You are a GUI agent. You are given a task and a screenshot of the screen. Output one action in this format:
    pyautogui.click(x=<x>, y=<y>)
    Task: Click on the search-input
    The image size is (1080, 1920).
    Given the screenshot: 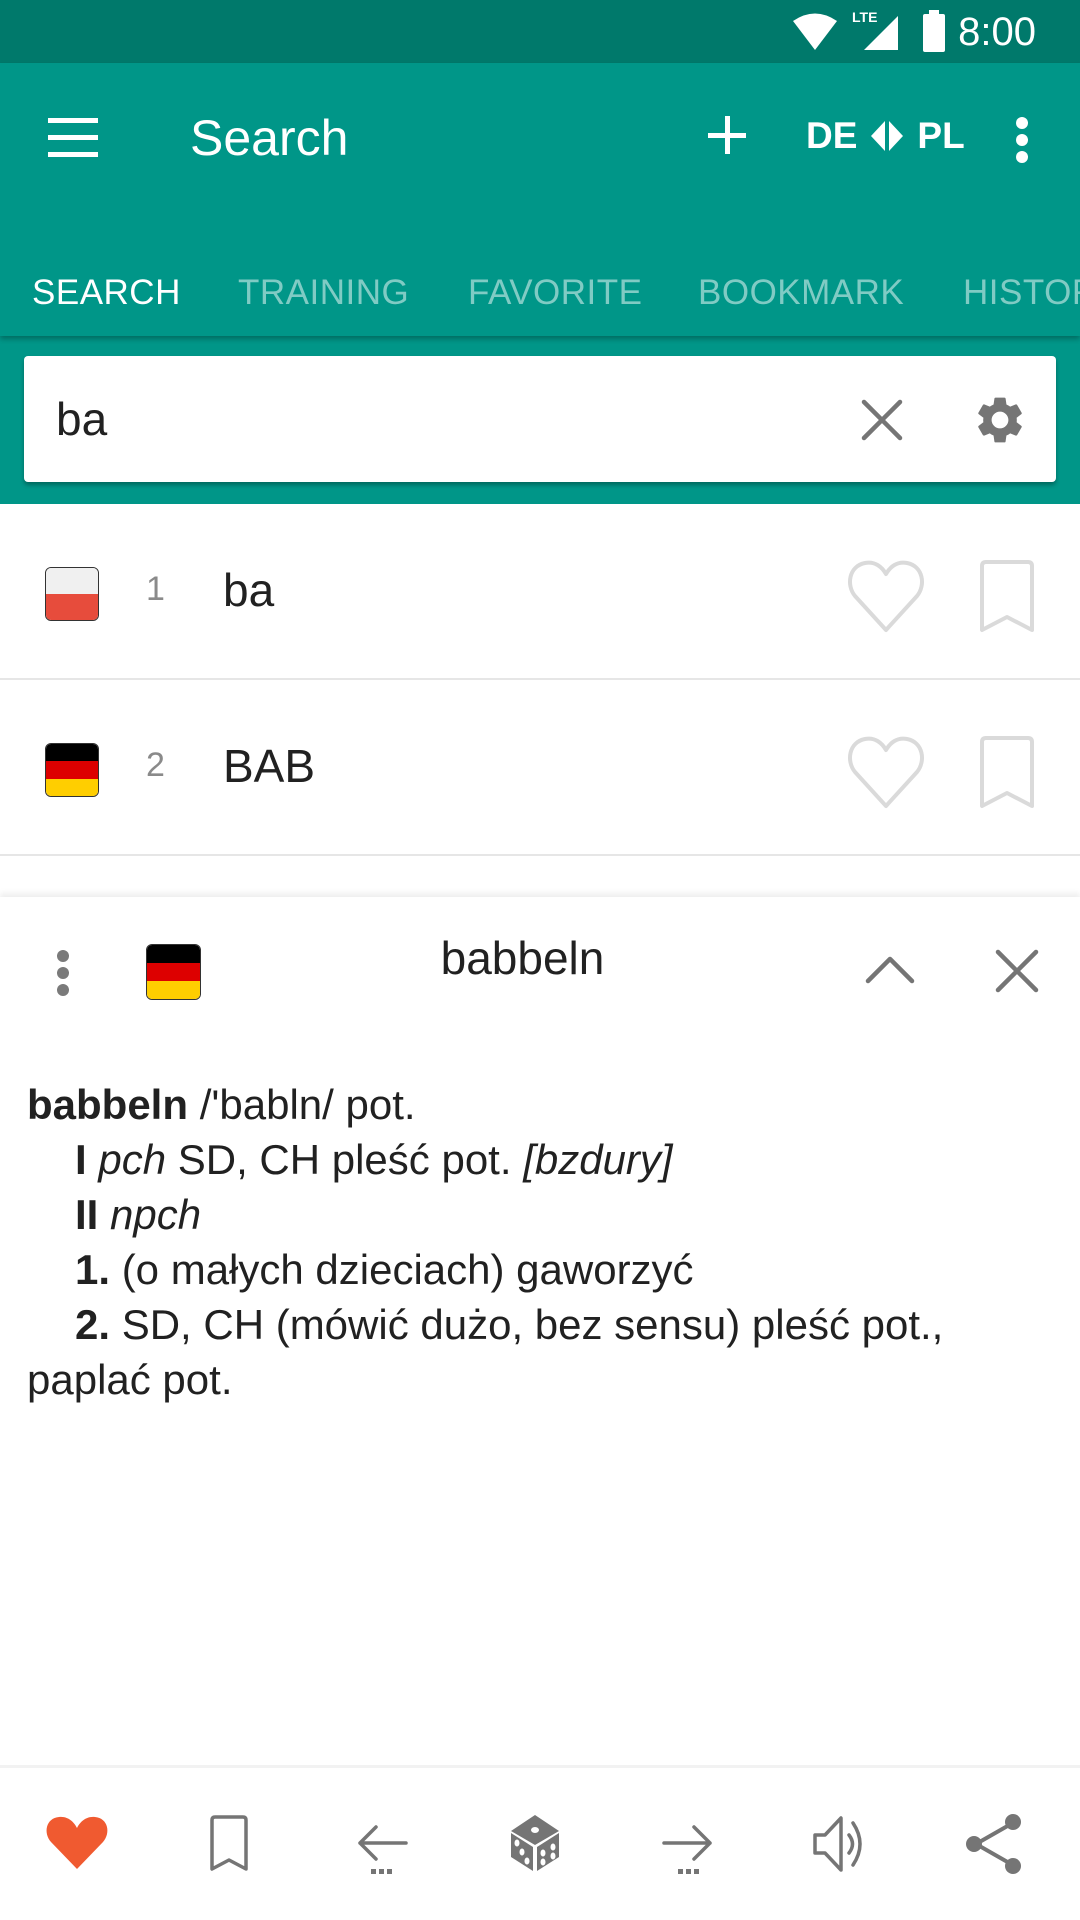 What is the action you would take?
    pyautogui.click(x=436, y=419)
    